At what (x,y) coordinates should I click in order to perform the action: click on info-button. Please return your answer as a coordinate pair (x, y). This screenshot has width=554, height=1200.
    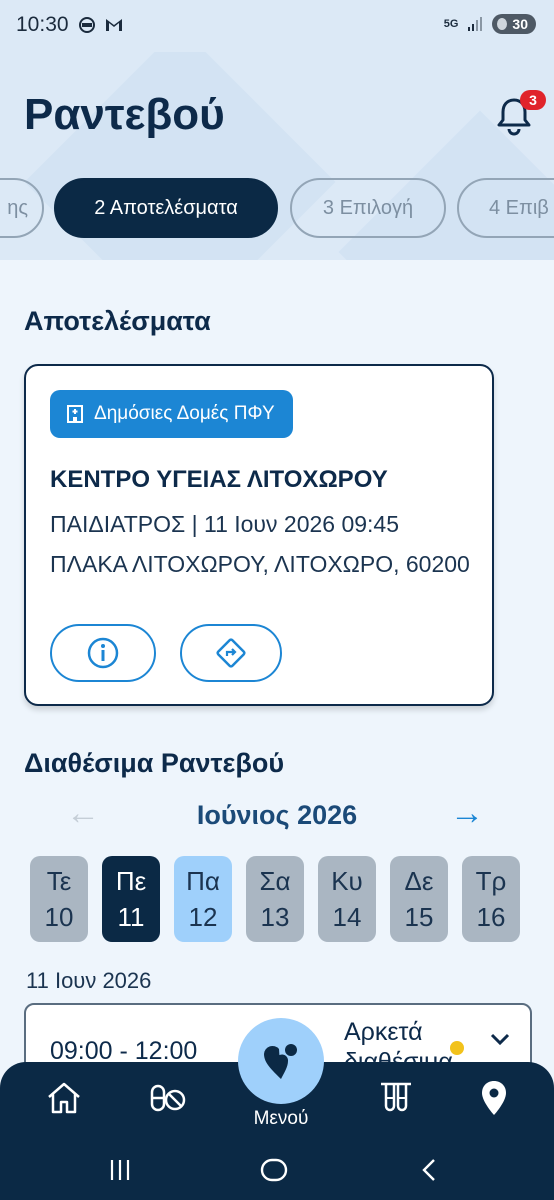
    Looking at the image, I should click on (103, 653).